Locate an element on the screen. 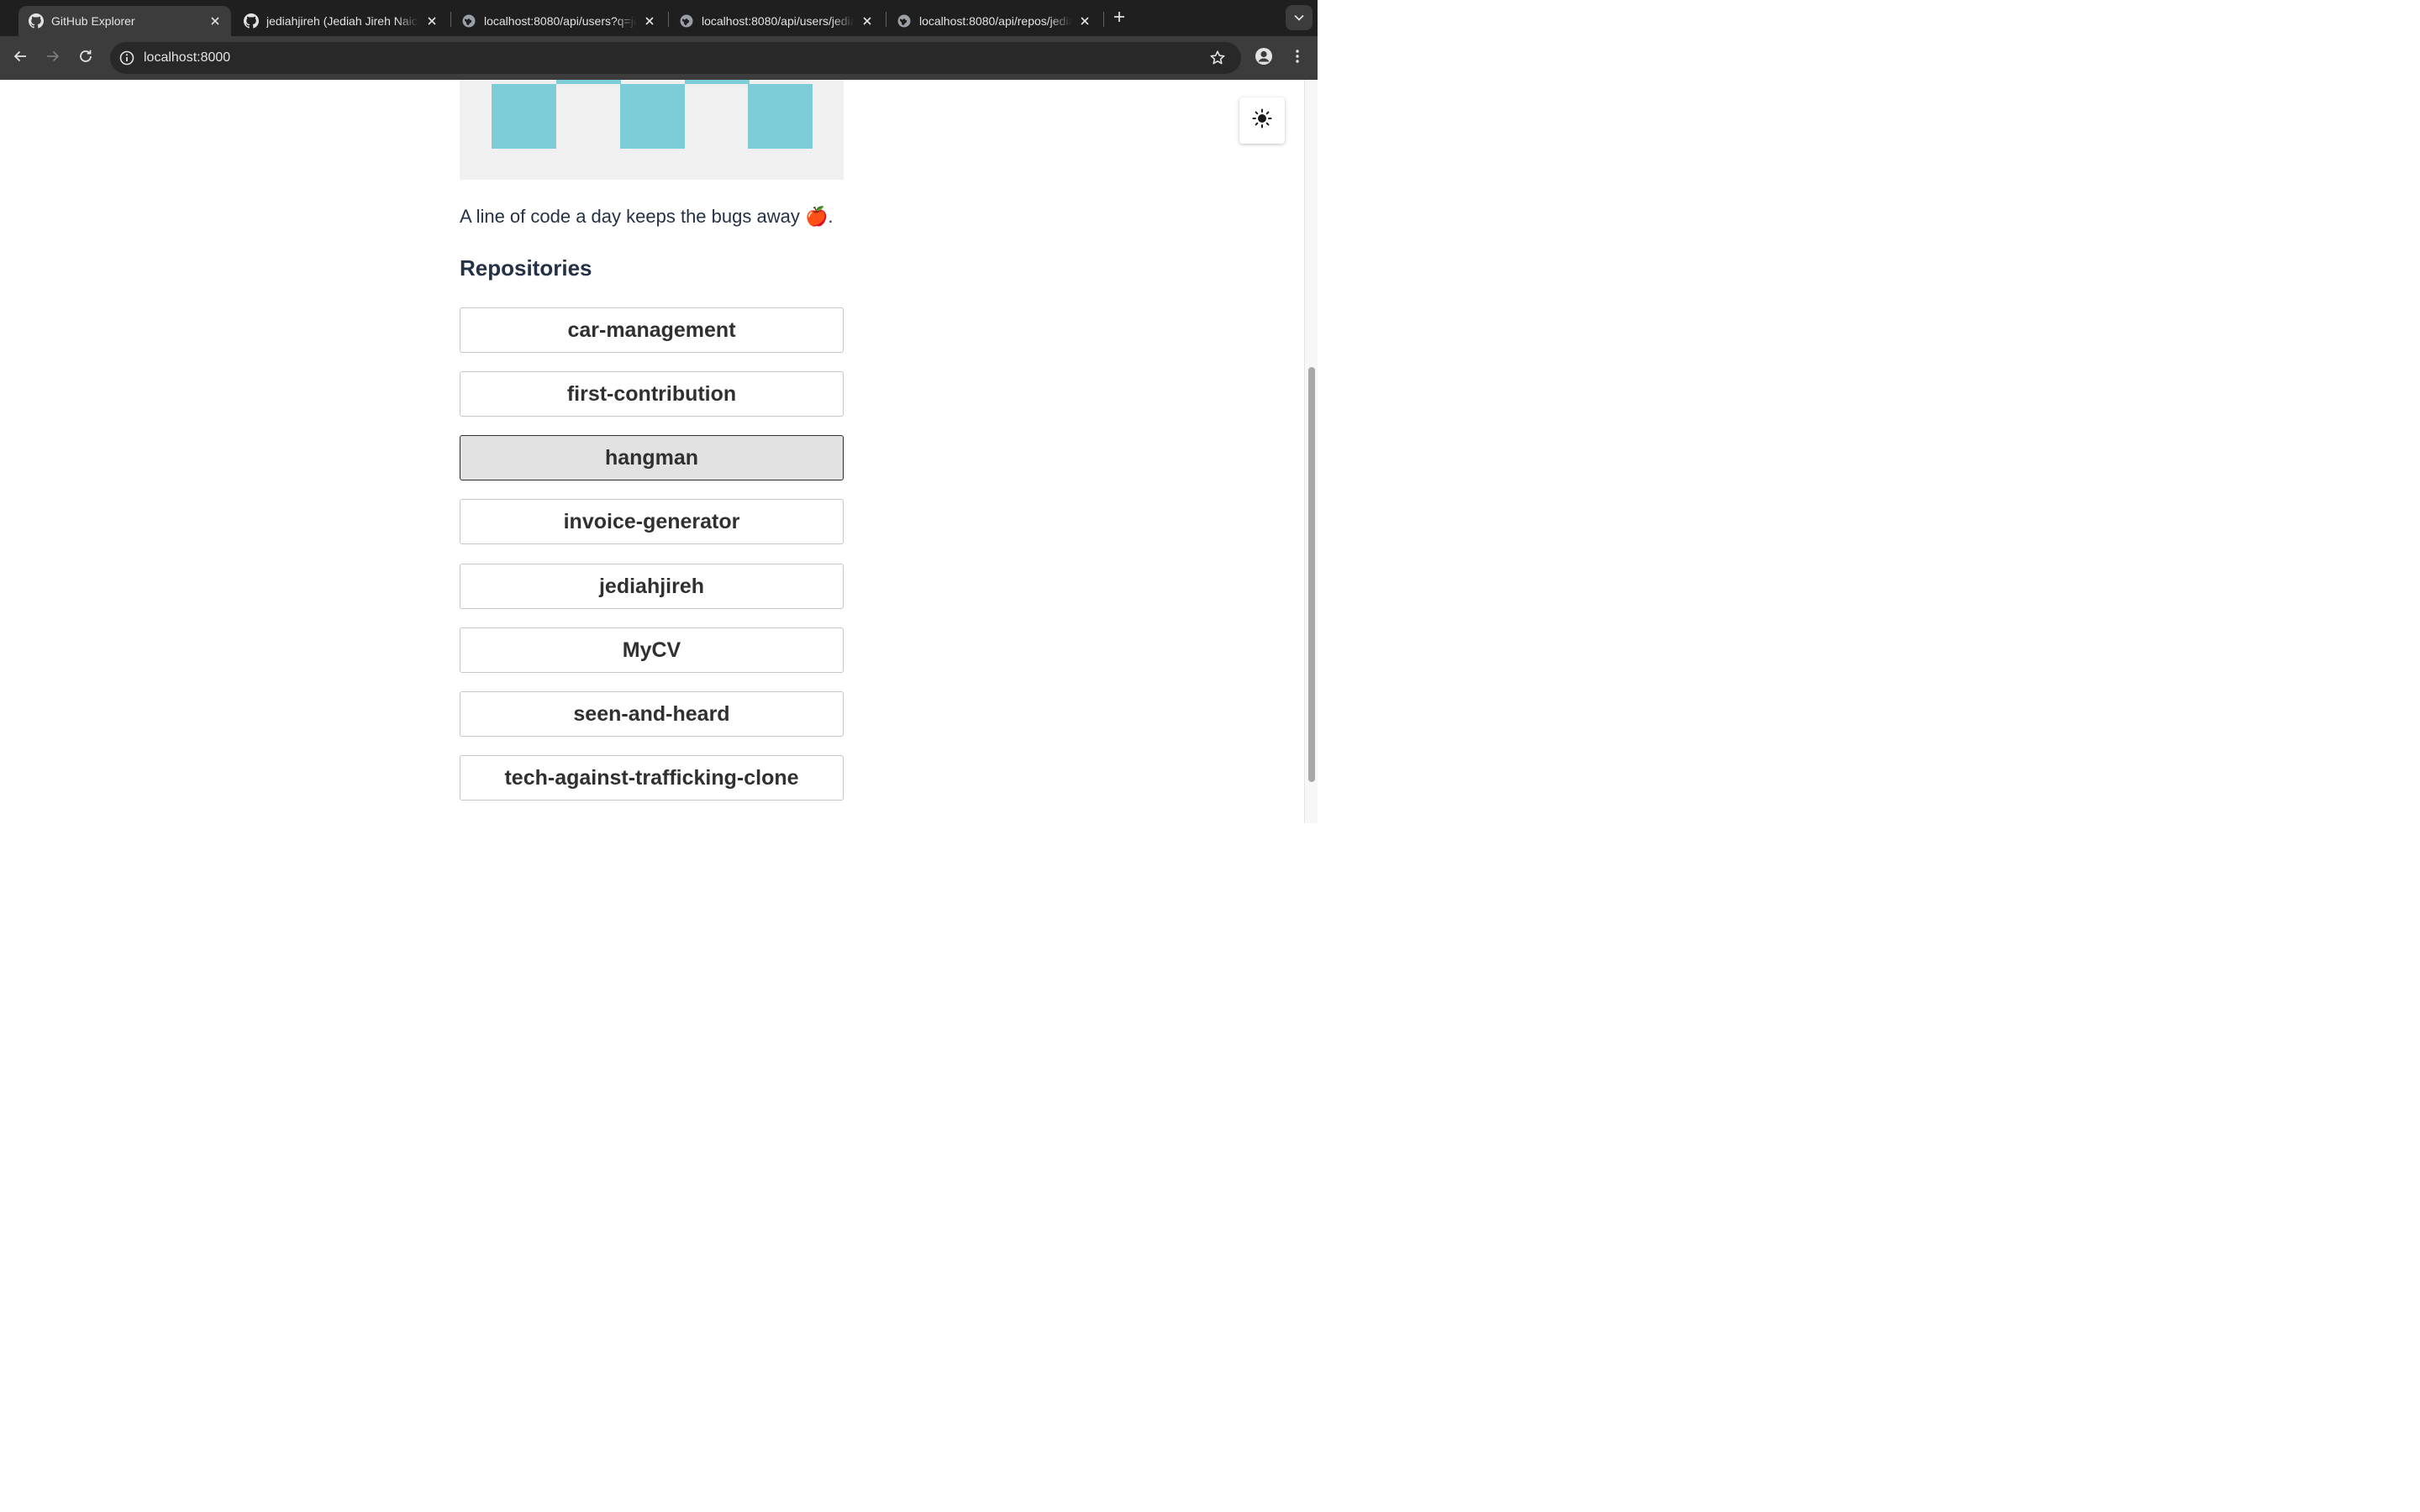 The width and height of the screenshot is (2420, 1512). tab-title: localhost:8080/api/repos/jediahjireh is located at coordinates (995, 21).